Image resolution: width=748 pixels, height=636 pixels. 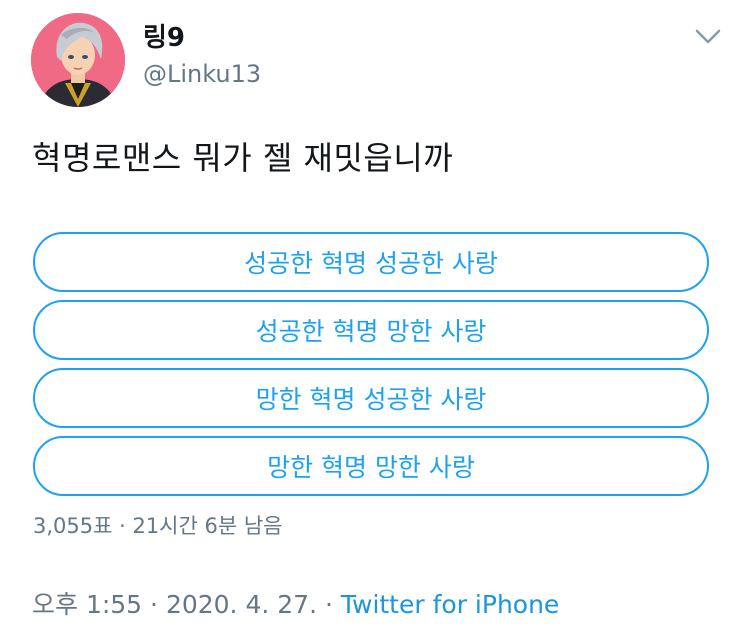 What do you see at coordinates (371, 262) in the screenshot?
I see `poll-option-1: 성공한 혁명 성공한 사랑` at bounding box center [371, 262].